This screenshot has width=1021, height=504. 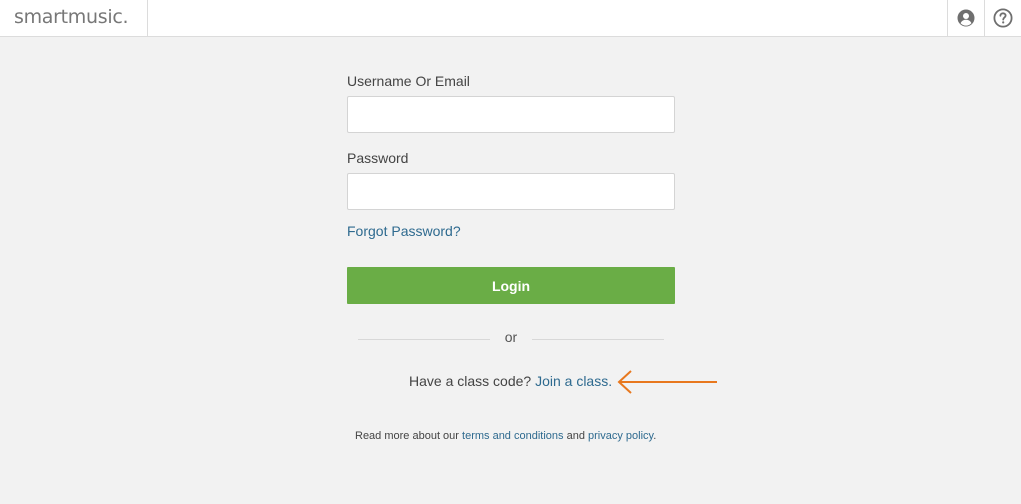 What do you see at coordinates (620, 436) in the screenshot?
I see `privacy-link: privacy policy` at bounding box center [620, 436].